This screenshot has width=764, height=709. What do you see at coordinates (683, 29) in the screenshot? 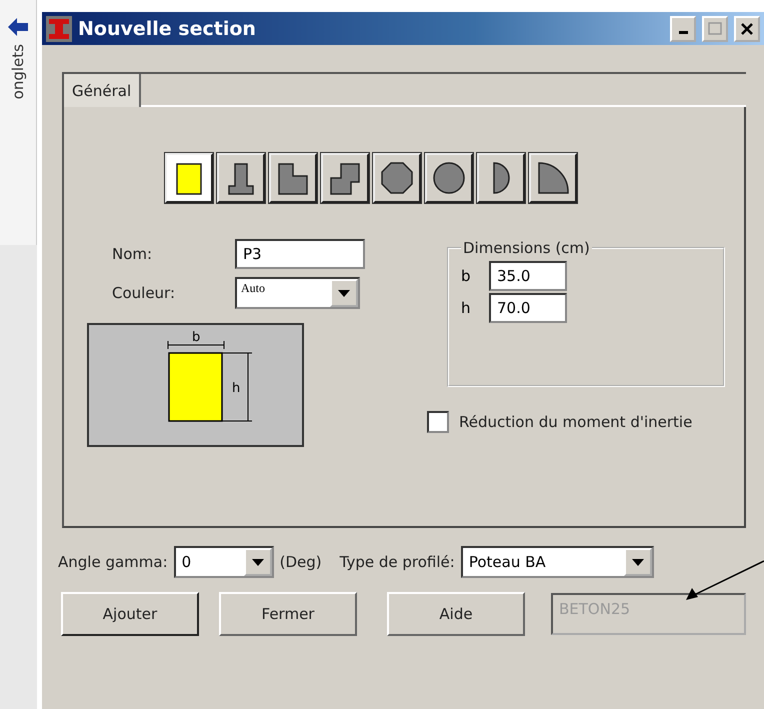
I see `minimize-button` at bounding box center [683, 29].